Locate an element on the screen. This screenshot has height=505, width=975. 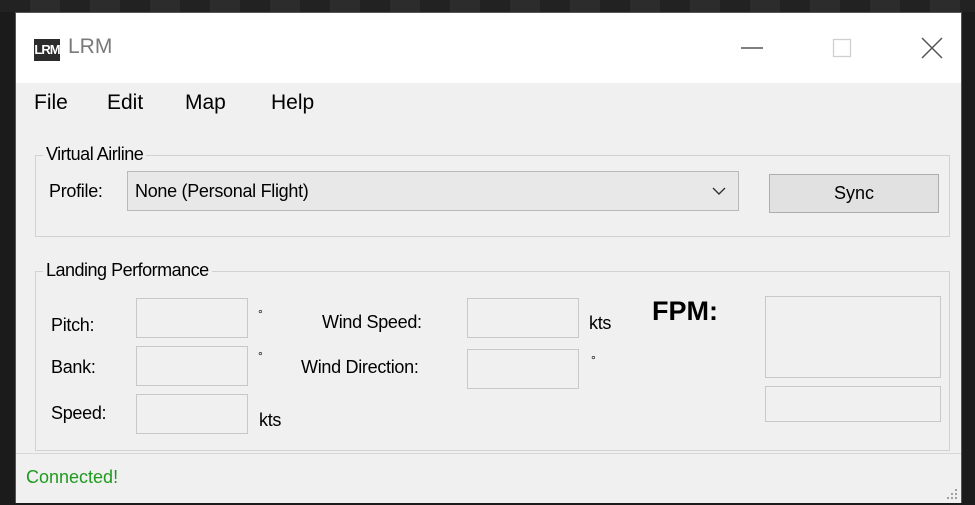
minimize-icon is located at coordinates (752, 48).